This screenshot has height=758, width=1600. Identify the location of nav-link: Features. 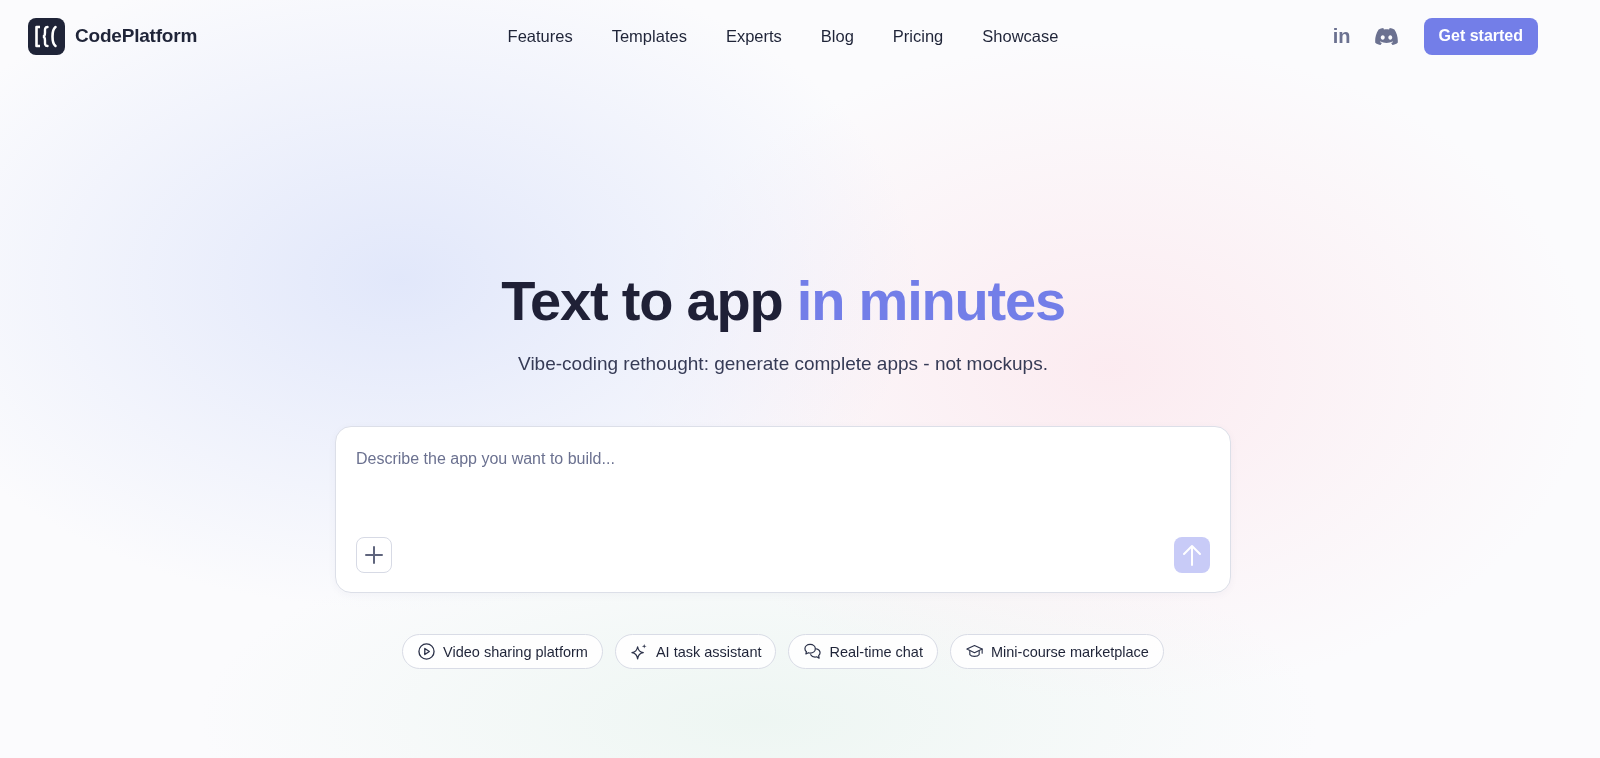
(540, 36).